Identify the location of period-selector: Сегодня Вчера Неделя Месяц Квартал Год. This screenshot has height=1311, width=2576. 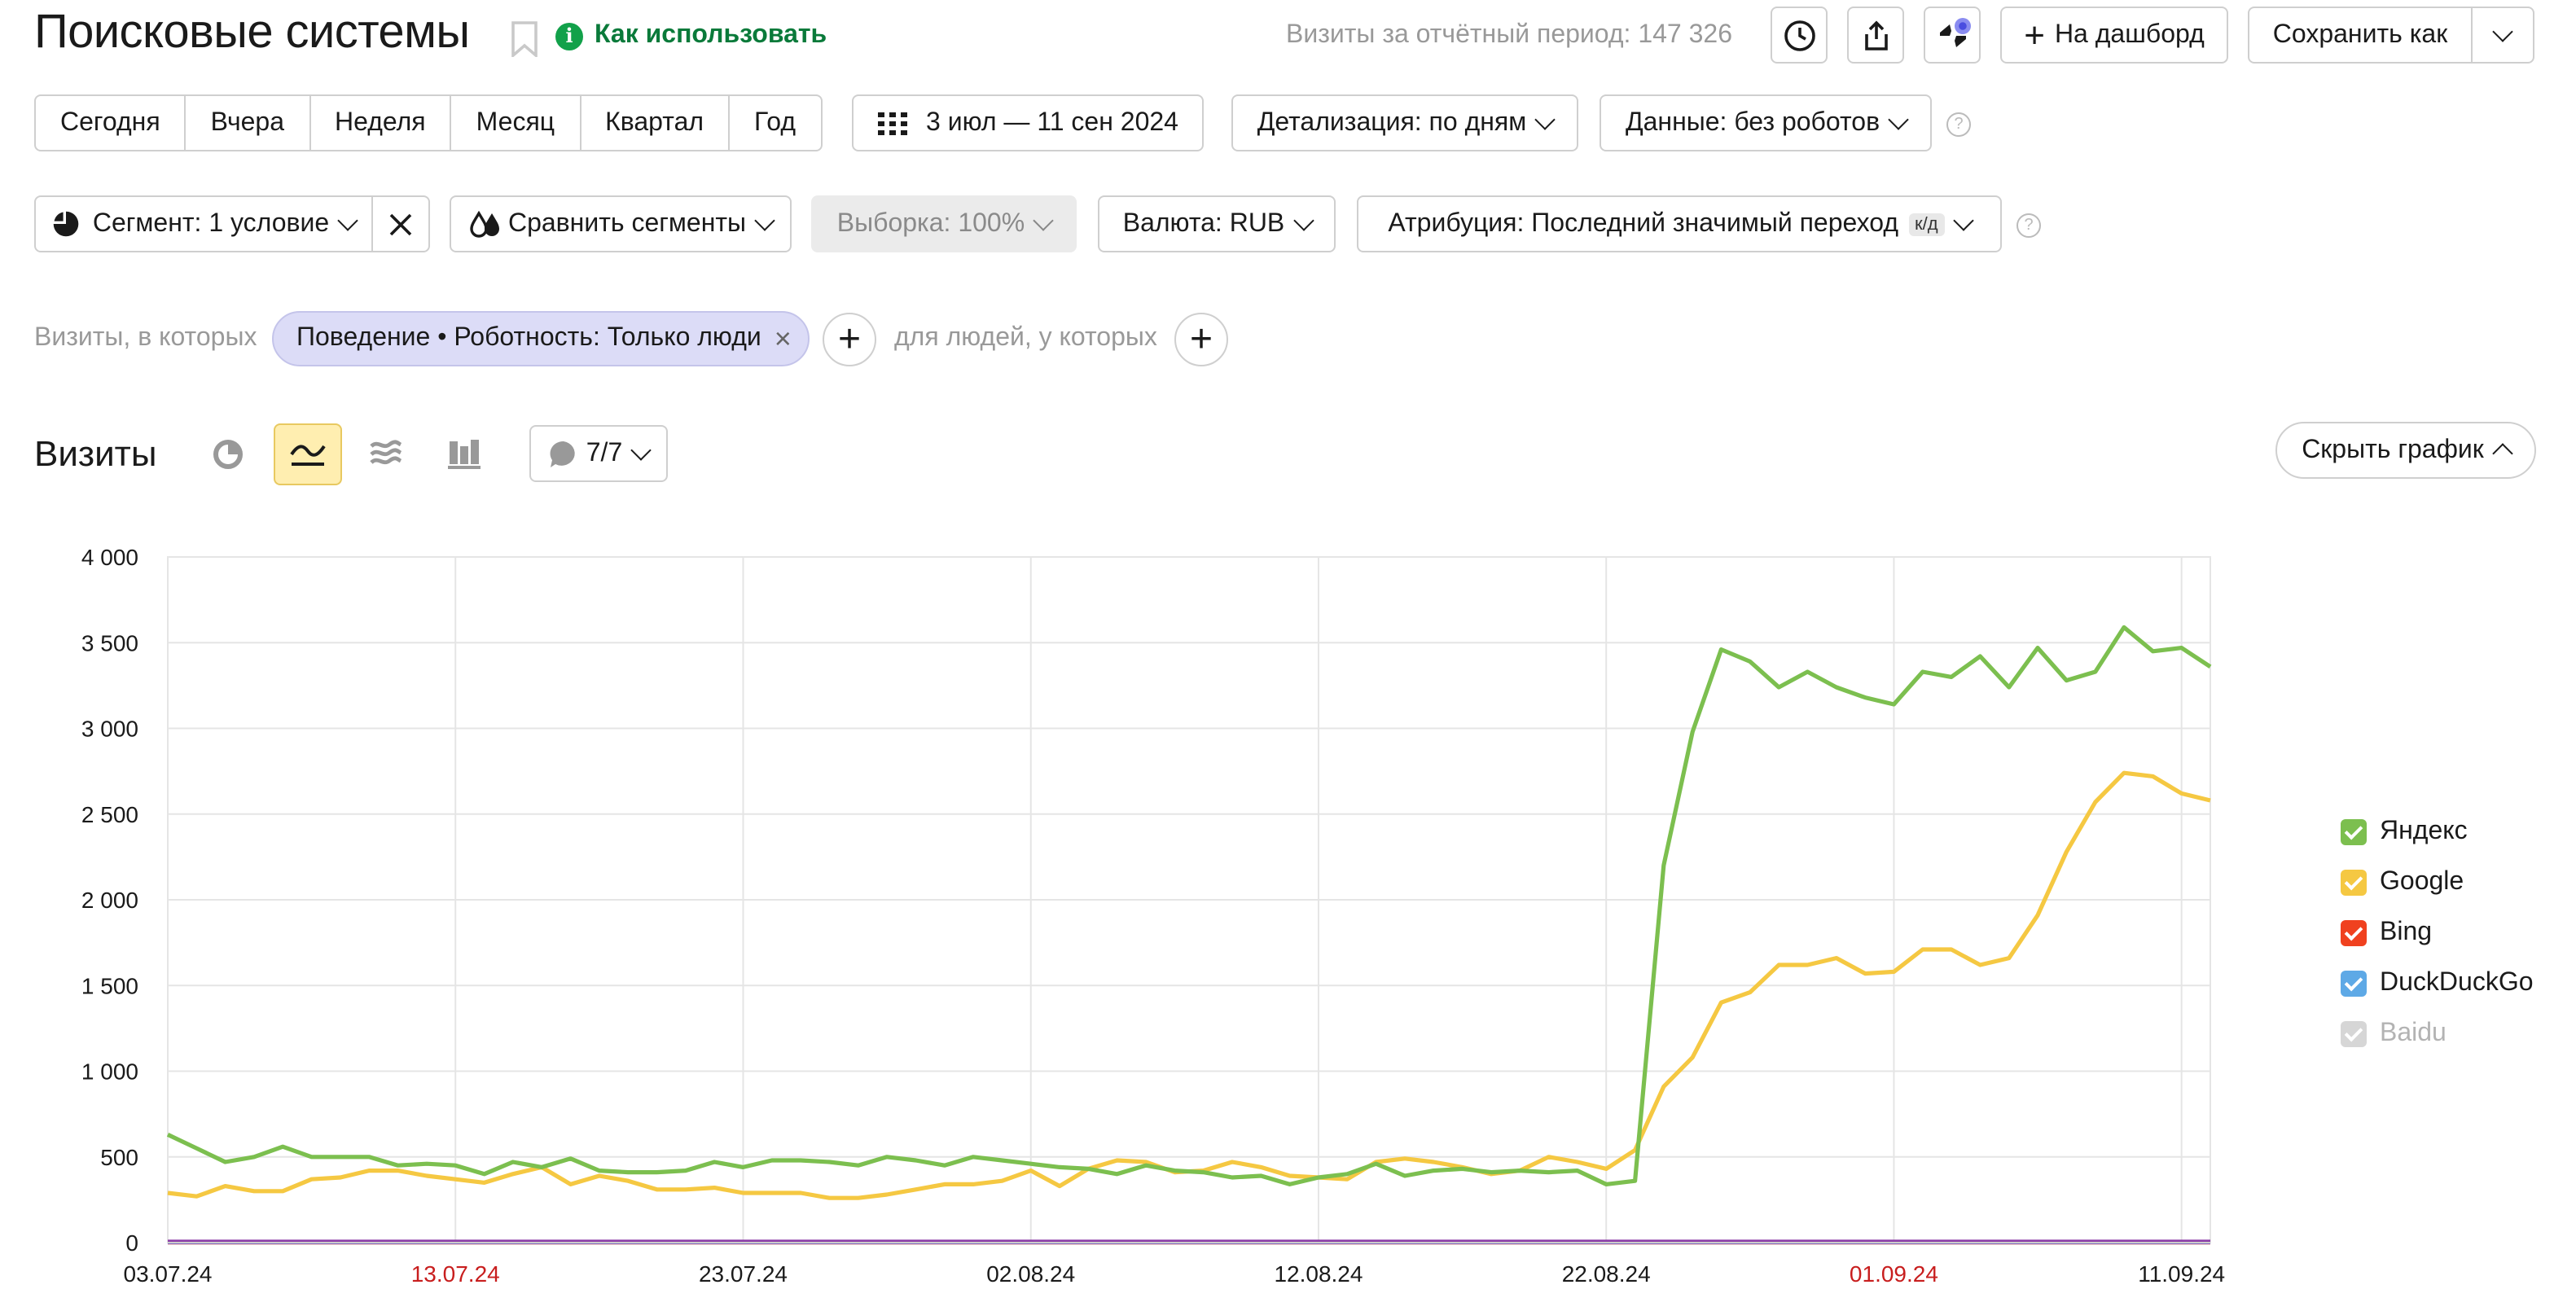
(428, 123).